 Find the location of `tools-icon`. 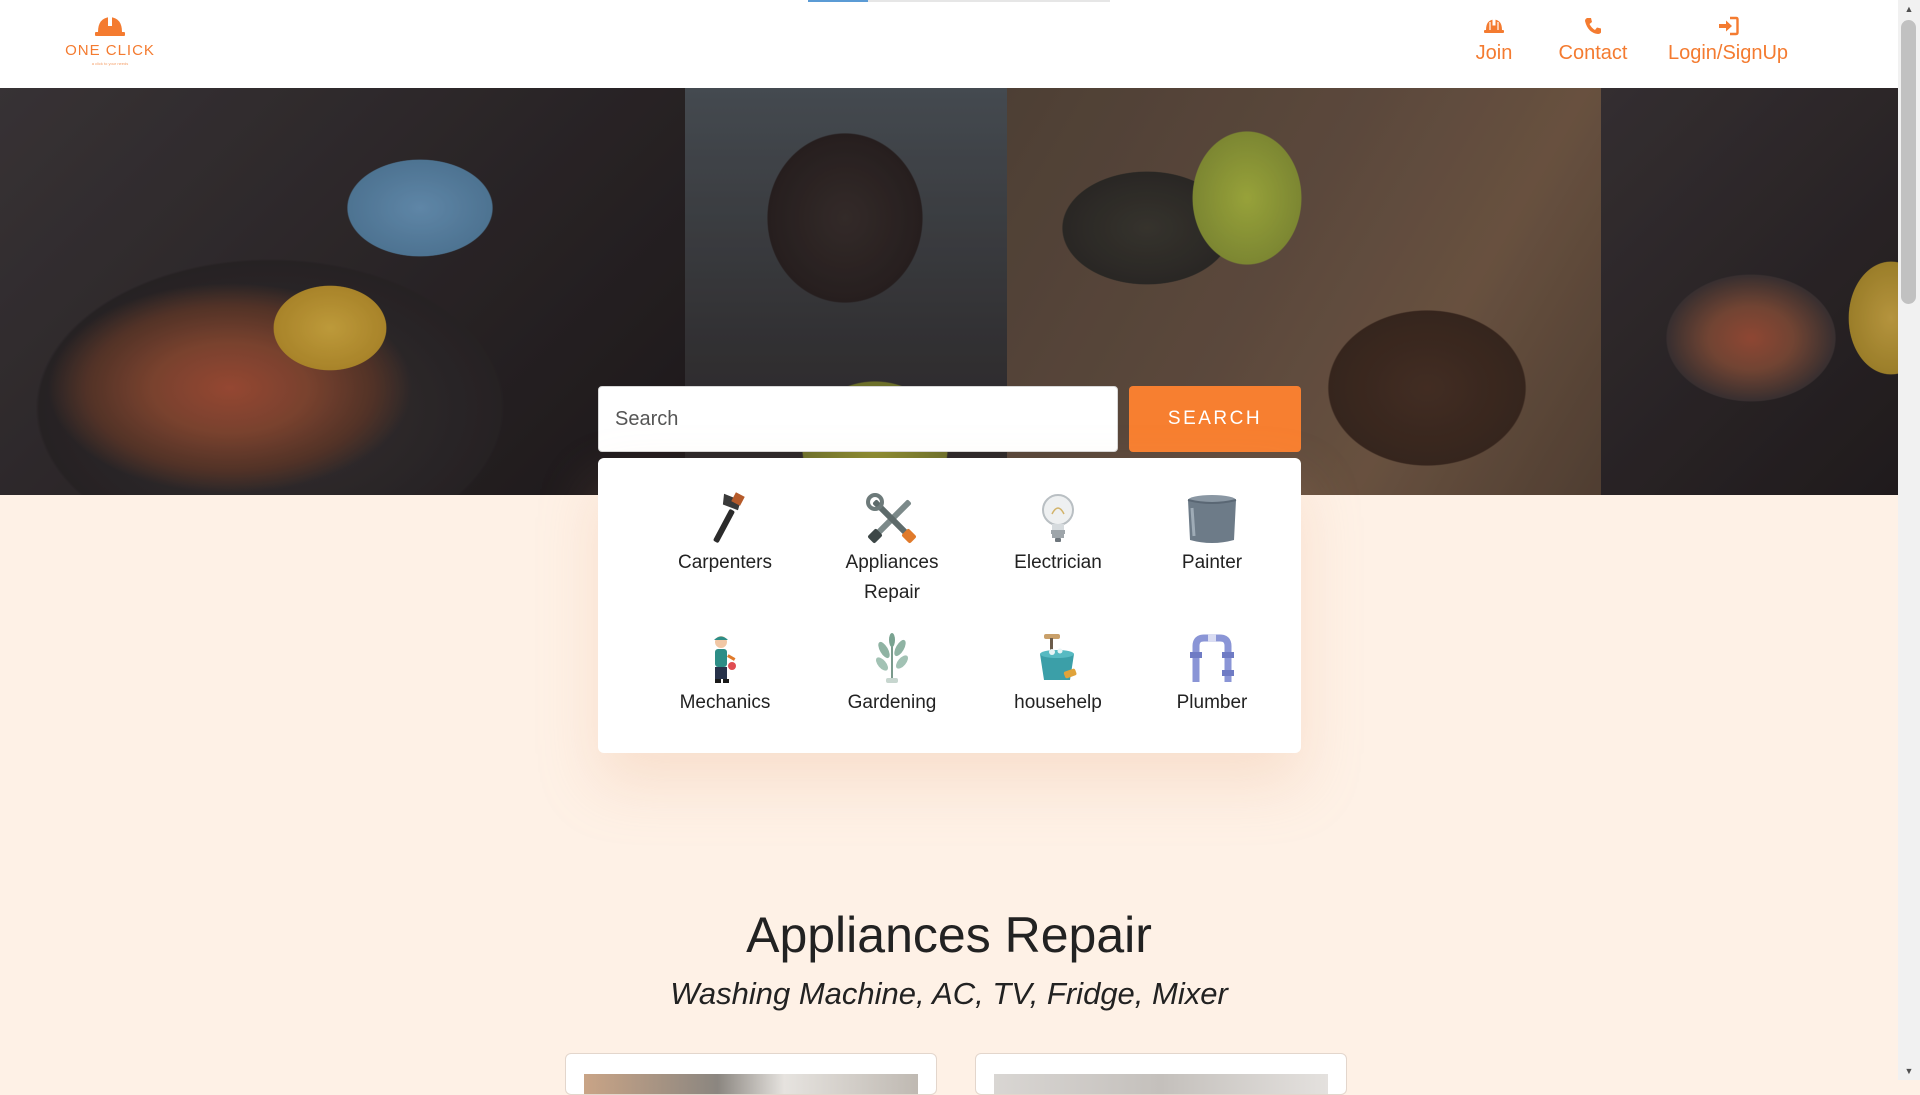

tools-icon is located at coordinates (891, 518).